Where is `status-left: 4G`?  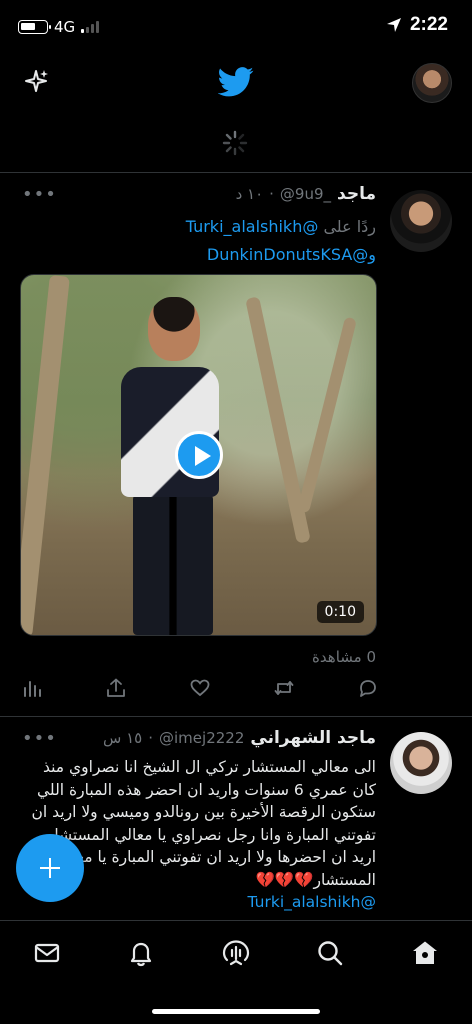
status-left: 4G is located at coordinates (59, 27).